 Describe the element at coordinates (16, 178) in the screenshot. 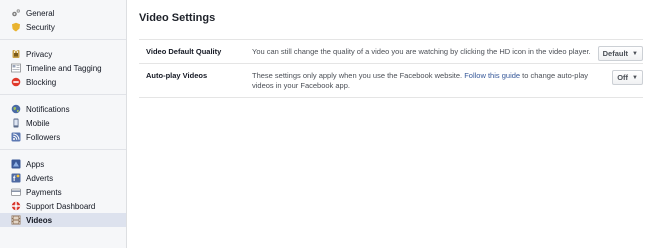

I see `adverts-icon: f` at that location.